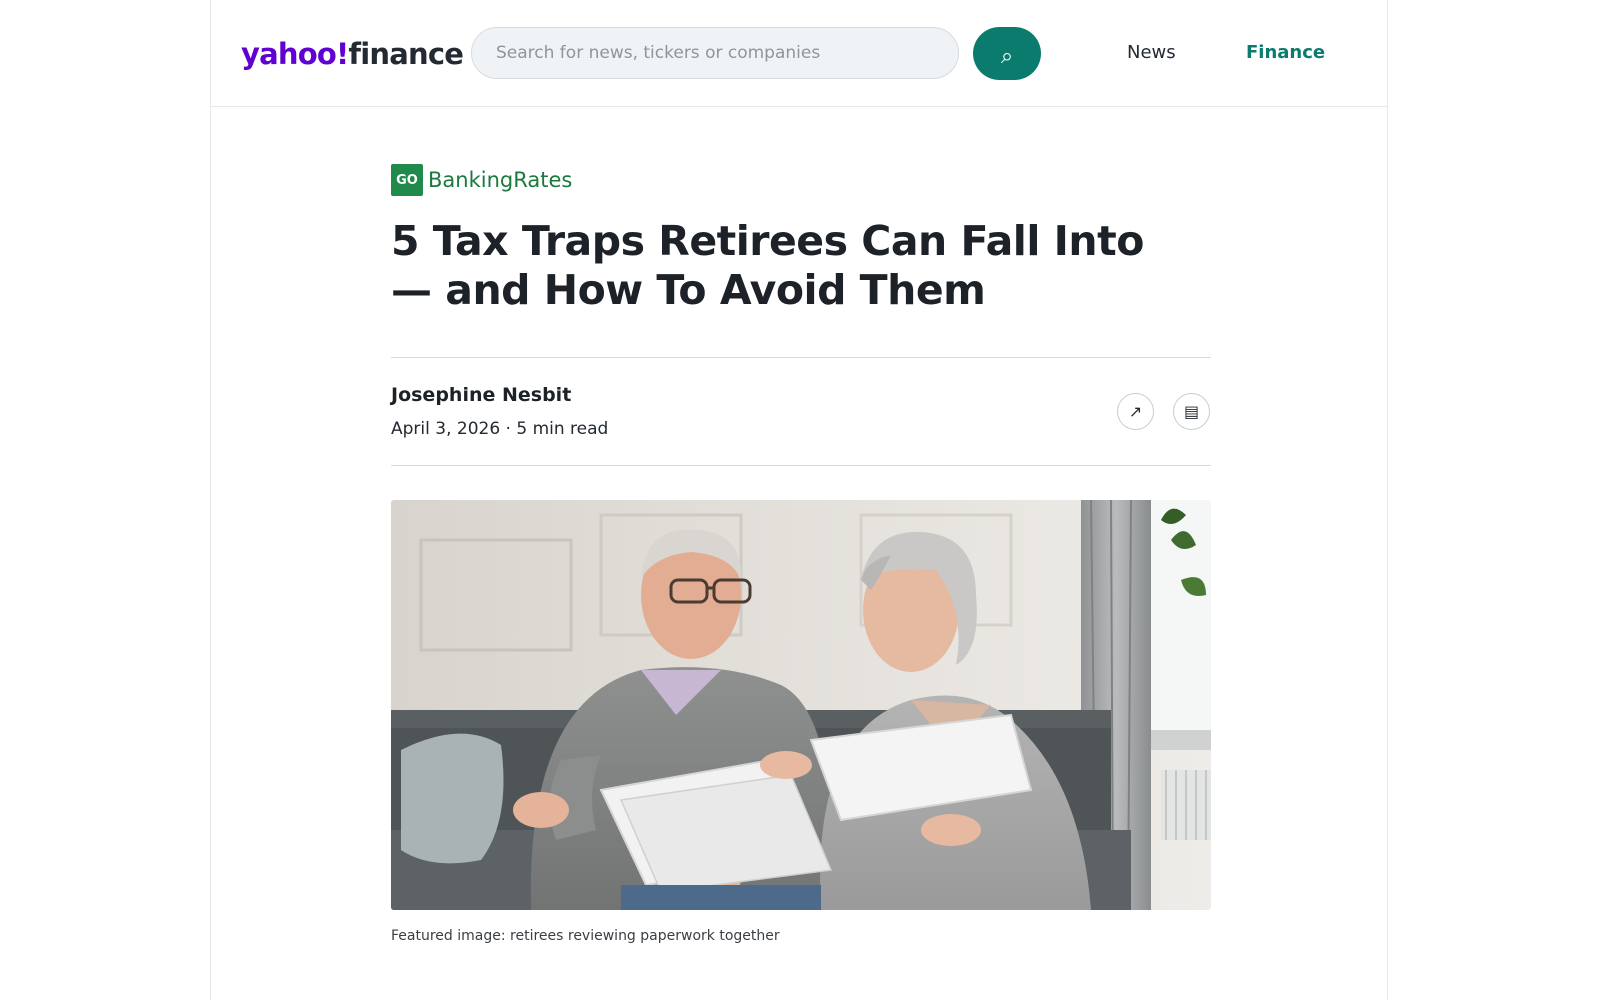 The image size is (1600, 1000). I want to click on comments-icon: ▤, so click(1191, 411).